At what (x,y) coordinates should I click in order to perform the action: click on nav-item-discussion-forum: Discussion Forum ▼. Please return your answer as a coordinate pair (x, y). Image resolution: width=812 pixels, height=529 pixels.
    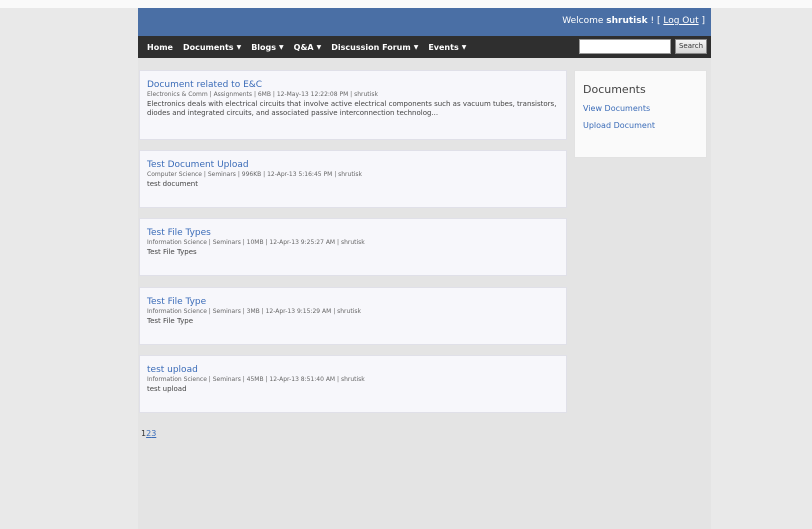
    Looking at the image, I should click on (374, 47).